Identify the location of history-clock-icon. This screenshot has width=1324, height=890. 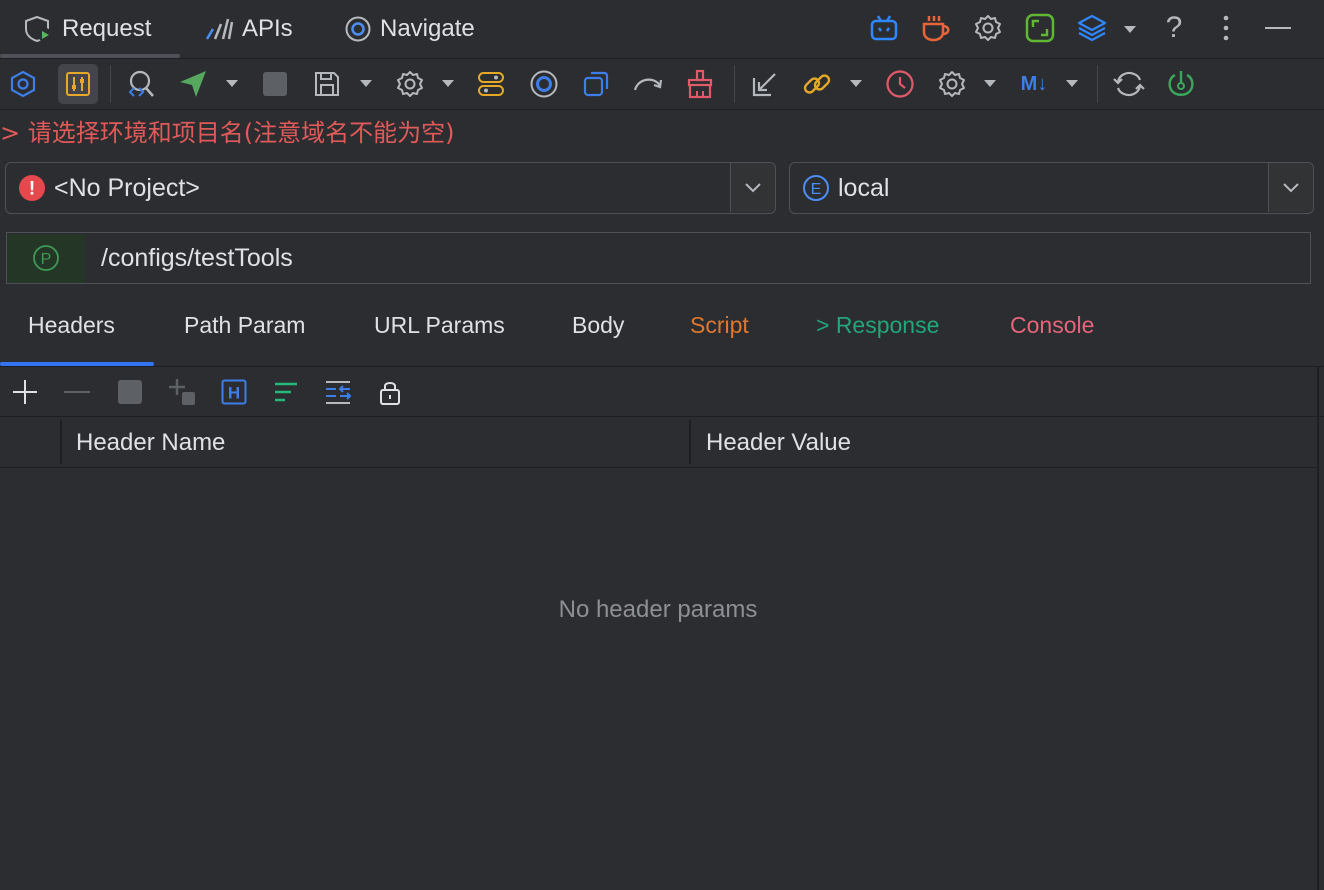
(900, 84).